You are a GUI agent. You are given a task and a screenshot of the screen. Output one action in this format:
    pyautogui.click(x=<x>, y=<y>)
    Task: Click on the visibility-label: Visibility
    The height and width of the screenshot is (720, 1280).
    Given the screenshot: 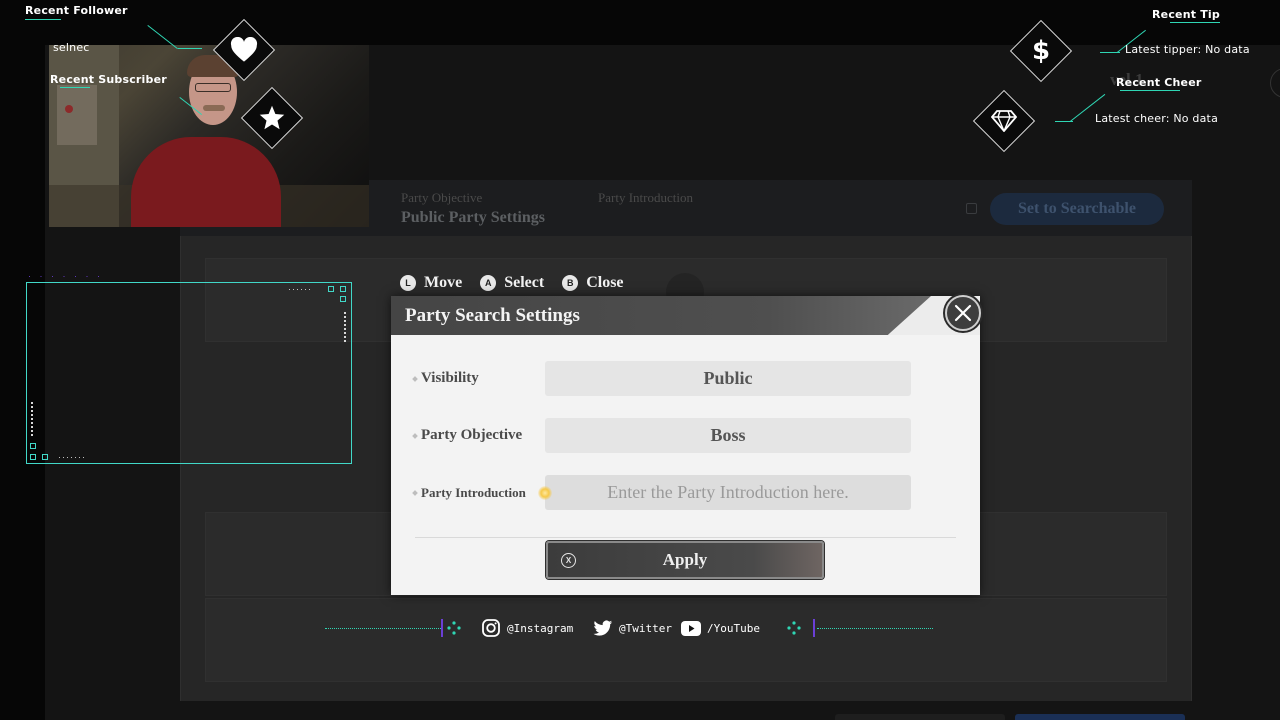 What is the action you would take?
    pyautogui.click(x=445, y=378)
    